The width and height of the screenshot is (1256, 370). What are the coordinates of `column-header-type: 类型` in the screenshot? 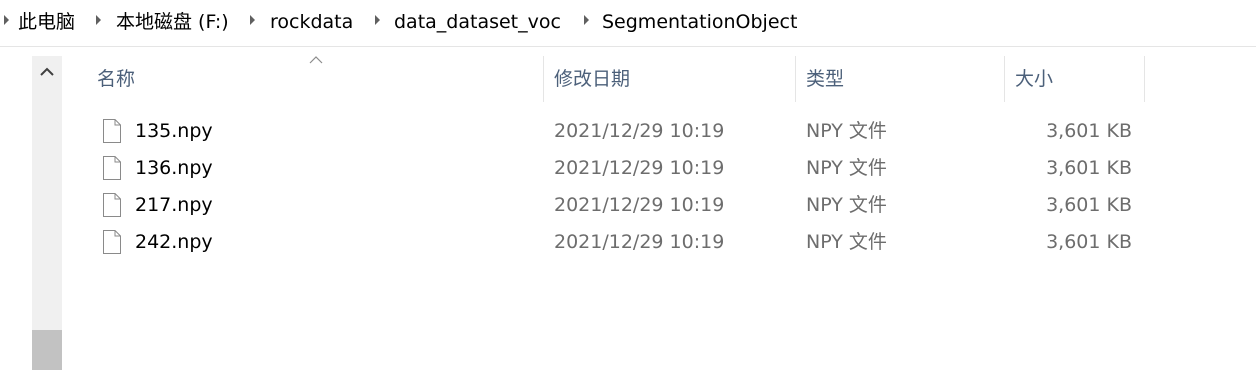 It's located at (825, 79).